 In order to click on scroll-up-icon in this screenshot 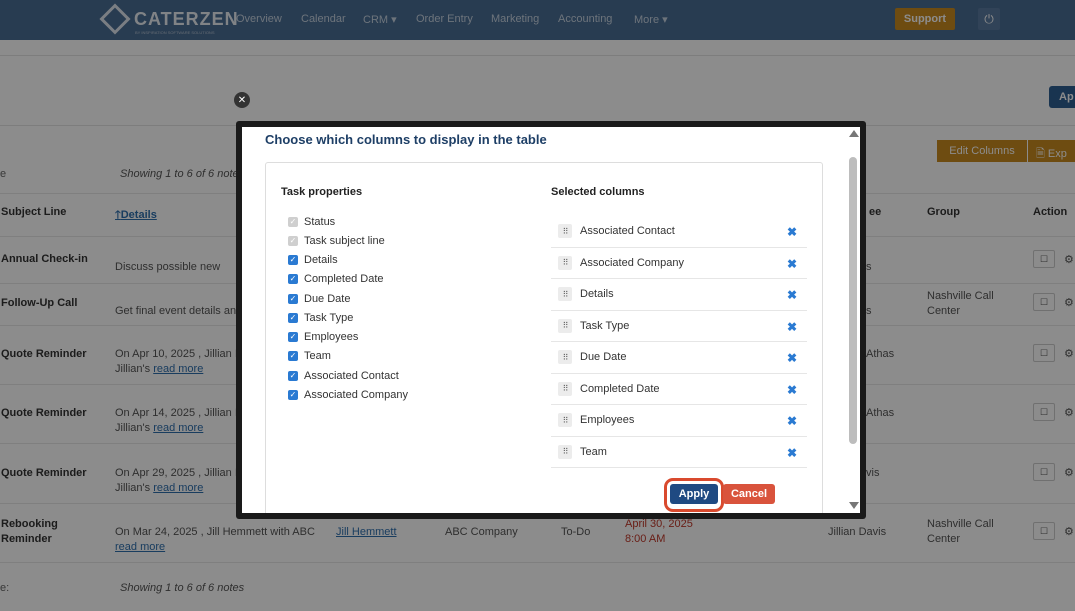, I will do `click(854, 133)`.